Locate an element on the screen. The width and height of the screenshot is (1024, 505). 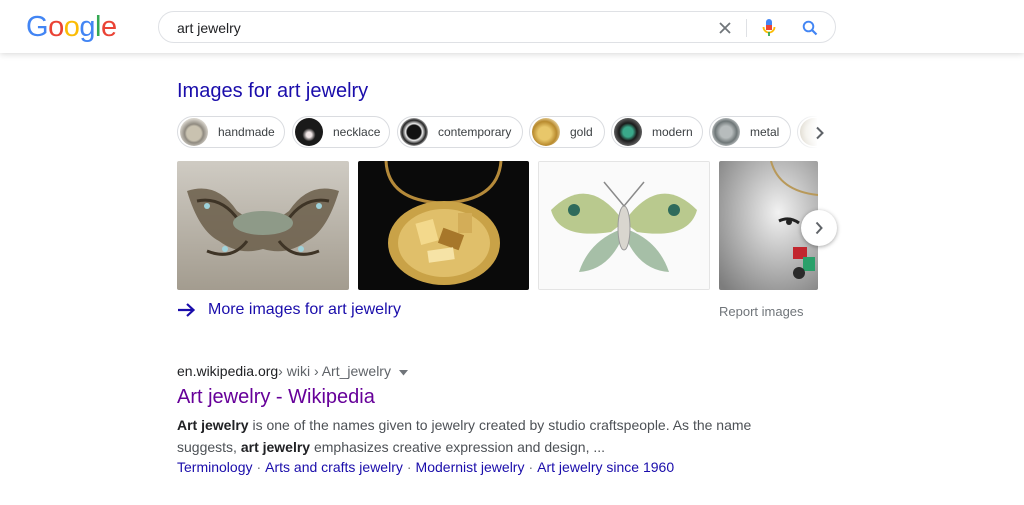
more-images-label: More images for art jewelry is located at coordinates (304, 309).